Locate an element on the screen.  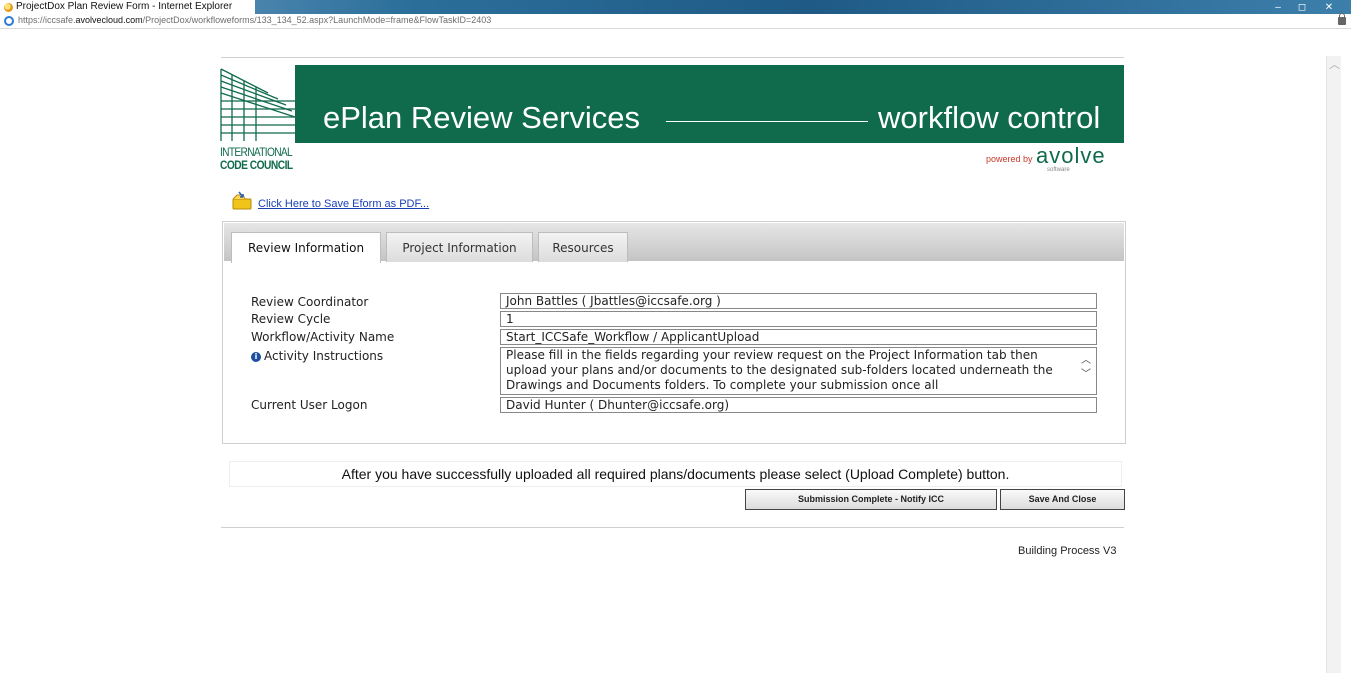
current-user-label: Current User Logon is located at coordinates (309, 405).